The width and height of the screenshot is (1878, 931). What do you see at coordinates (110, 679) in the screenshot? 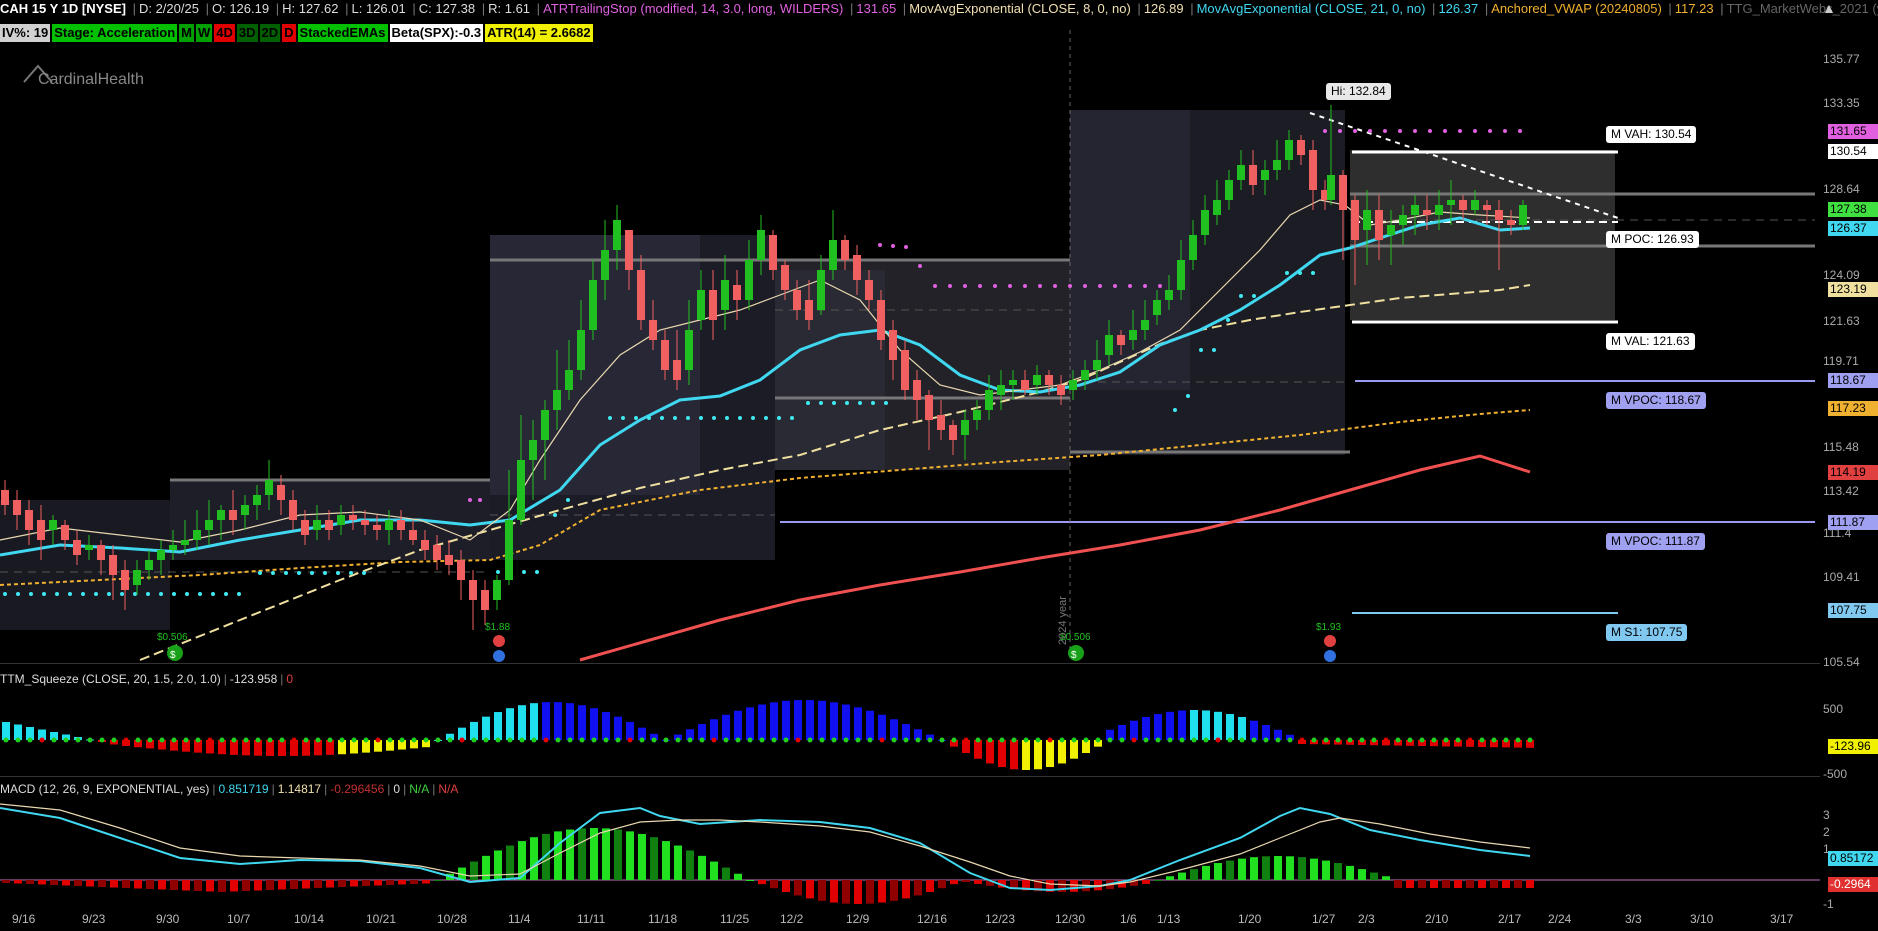
I see `squeeze-title: TTM_Squeeze (CLOSE, 20, 1.5, 2.0, 1.0)` at bounding box center [110, 679].